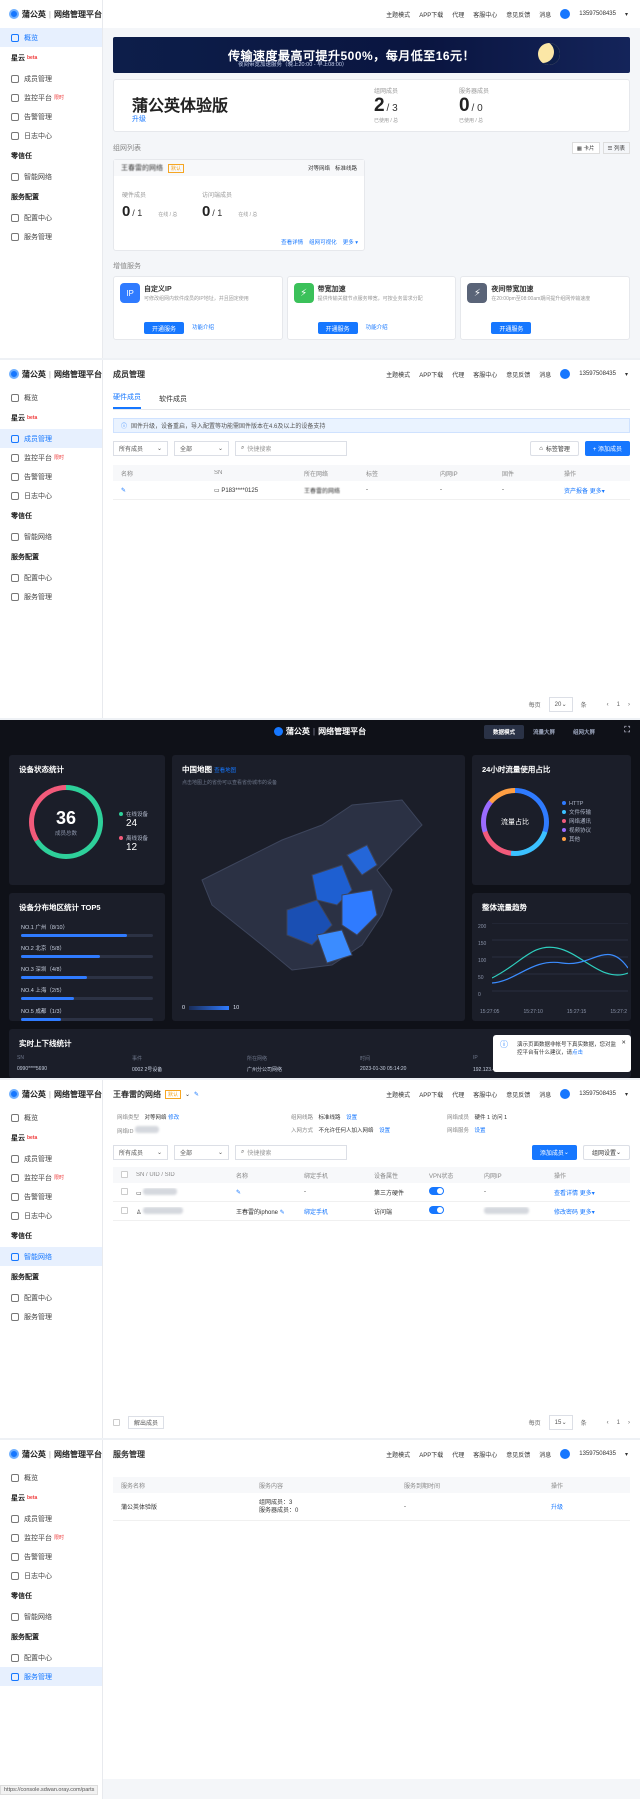  What do you see at coordinates (585, 148) in the screenshot?
I see `card-view-toggle: ▦ 卡片` at bounding box center [585, 148].